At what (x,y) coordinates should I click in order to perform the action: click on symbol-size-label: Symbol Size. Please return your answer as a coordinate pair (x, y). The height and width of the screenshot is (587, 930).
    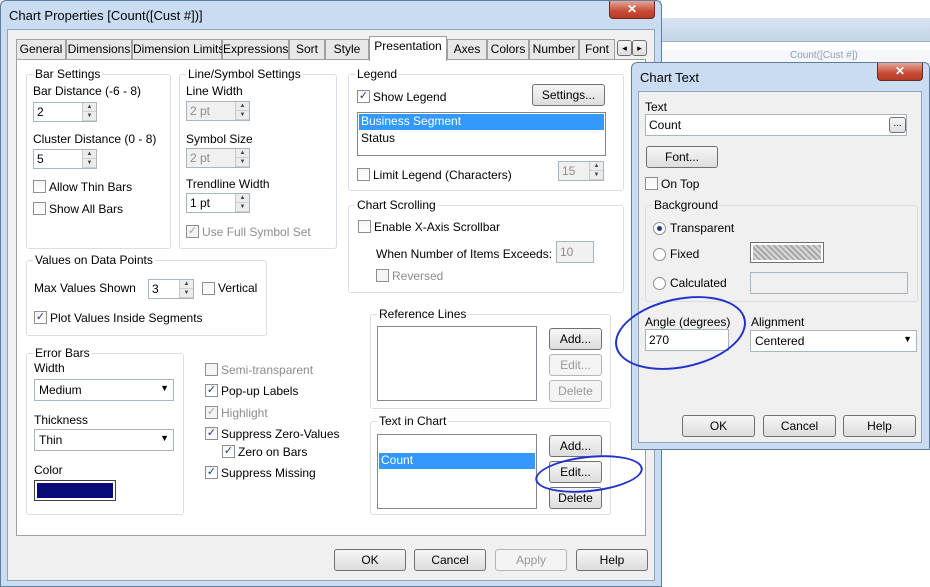
    Looking at the image, I should click on (219, 139).